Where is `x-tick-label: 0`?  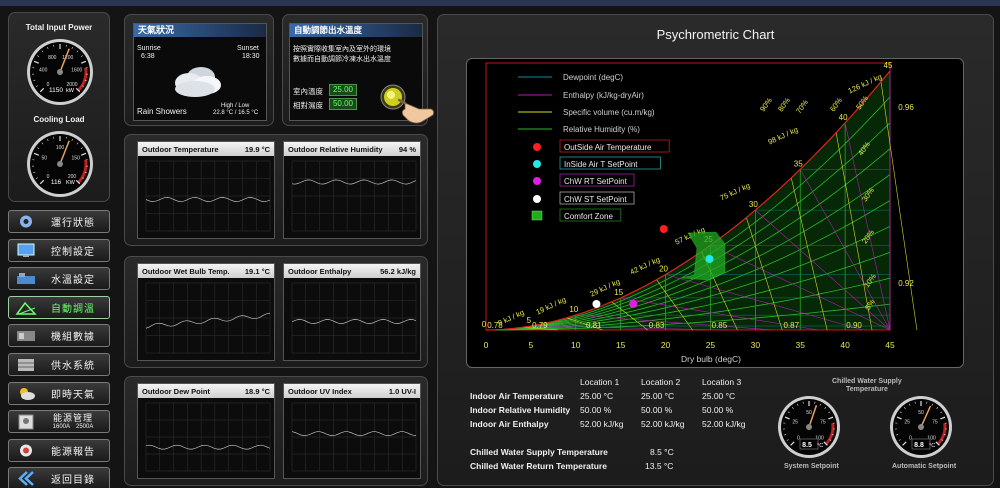
x-tick-label: 0 is located at coordinates (486, 345).